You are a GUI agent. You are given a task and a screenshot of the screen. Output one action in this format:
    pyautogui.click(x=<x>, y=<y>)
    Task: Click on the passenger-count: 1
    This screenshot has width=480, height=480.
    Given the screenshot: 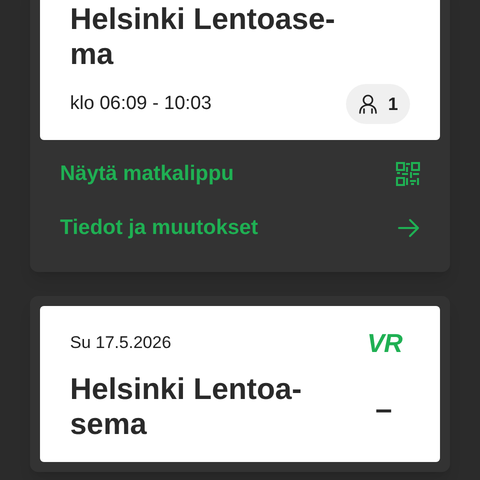 What is the action you would take?
    pyautogui.click(x=393, y=104)
    